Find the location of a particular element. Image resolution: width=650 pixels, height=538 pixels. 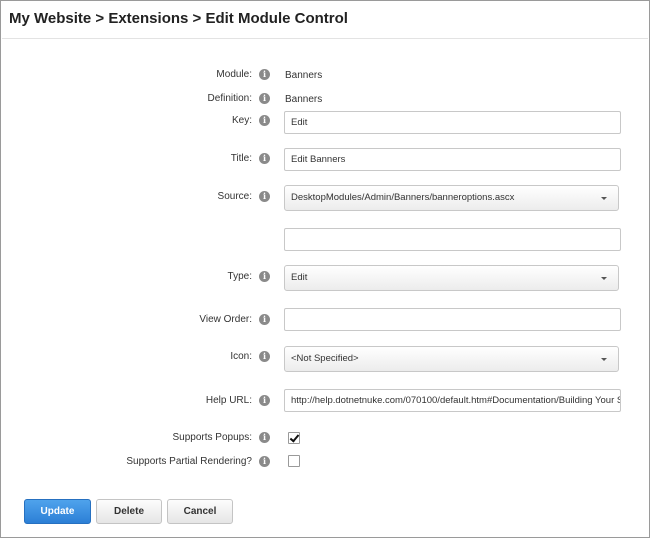

type-label: Type: is located at coordinates (239, 276).